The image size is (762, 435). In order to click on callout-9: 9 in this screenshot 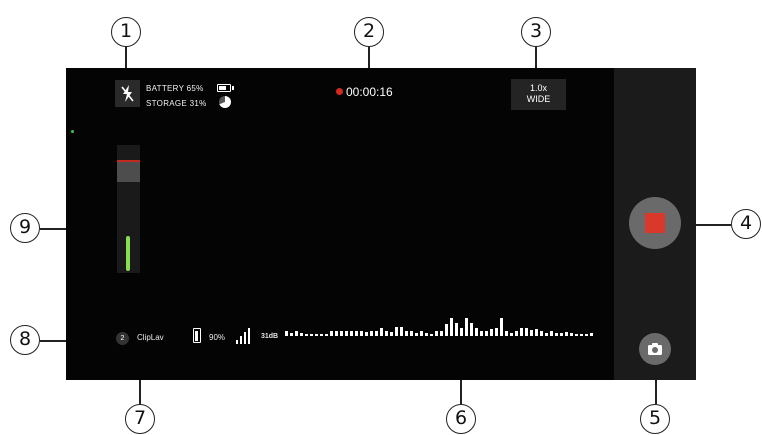, I will do `click(25, 228)`.